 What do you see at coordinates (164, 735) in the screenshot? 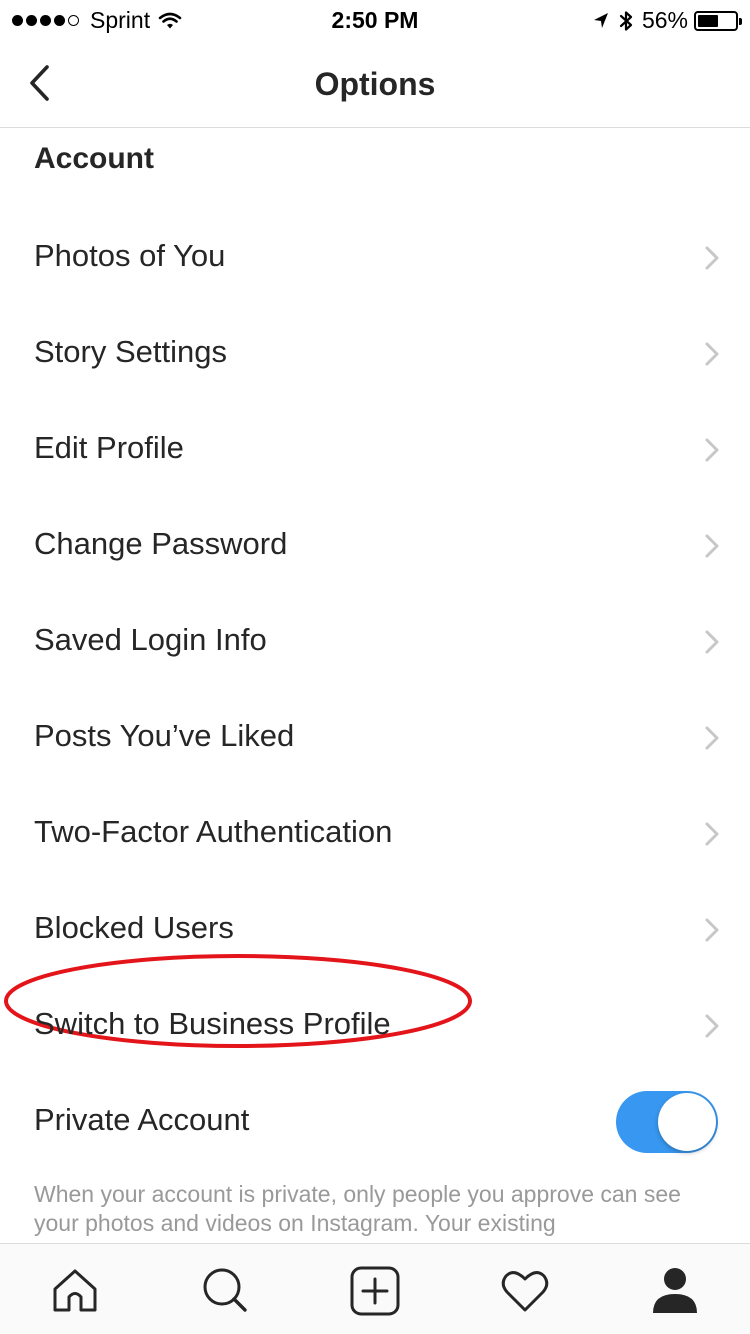
I see `menu-item-label: Posts You’ve Liked` at bounding box center [164, 735].